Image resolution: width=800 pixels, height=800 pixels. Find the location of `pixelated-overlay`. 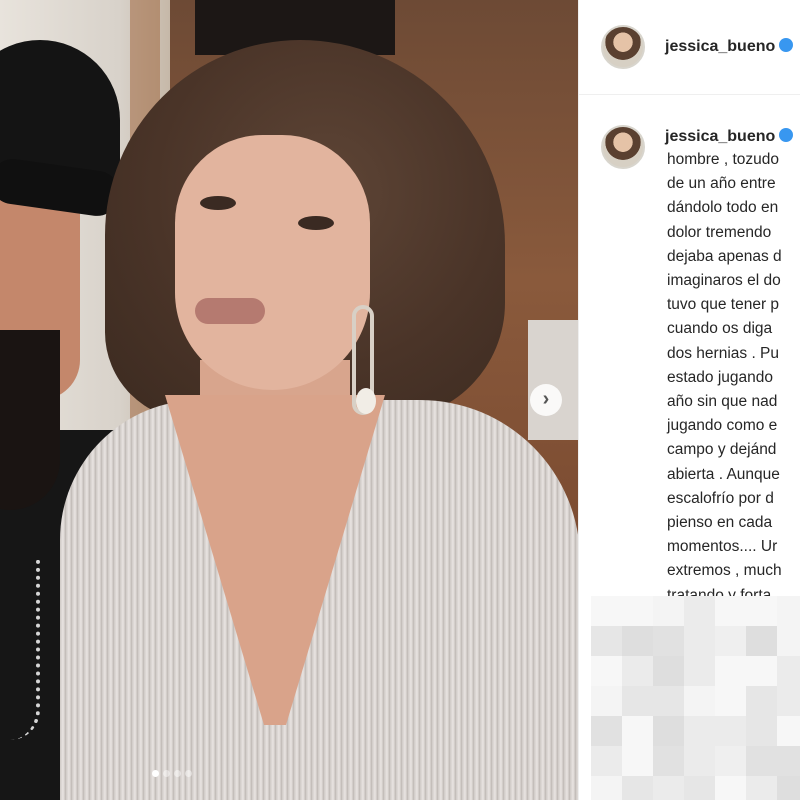

pixelated-overlay is located at coordinates (695, 698).